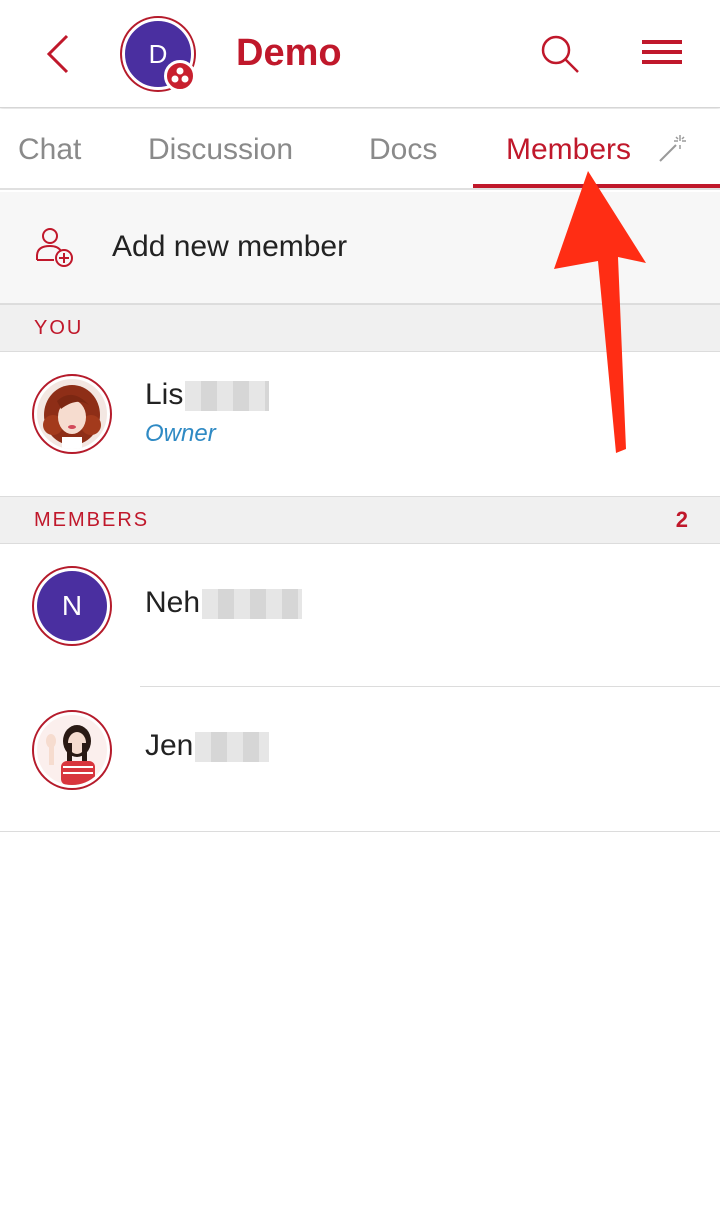 The height and width of the screenshot is (1229, 720). What do you see at coordinates (568, 150) in the screenshot?
I see `tab-members: Members` at bounding box center [568, 150].